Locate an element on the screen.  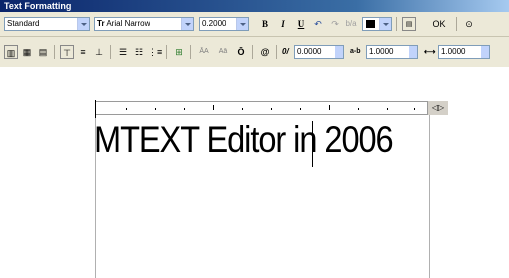
redo-icon: ↷ is located at coordinates (335, 24).